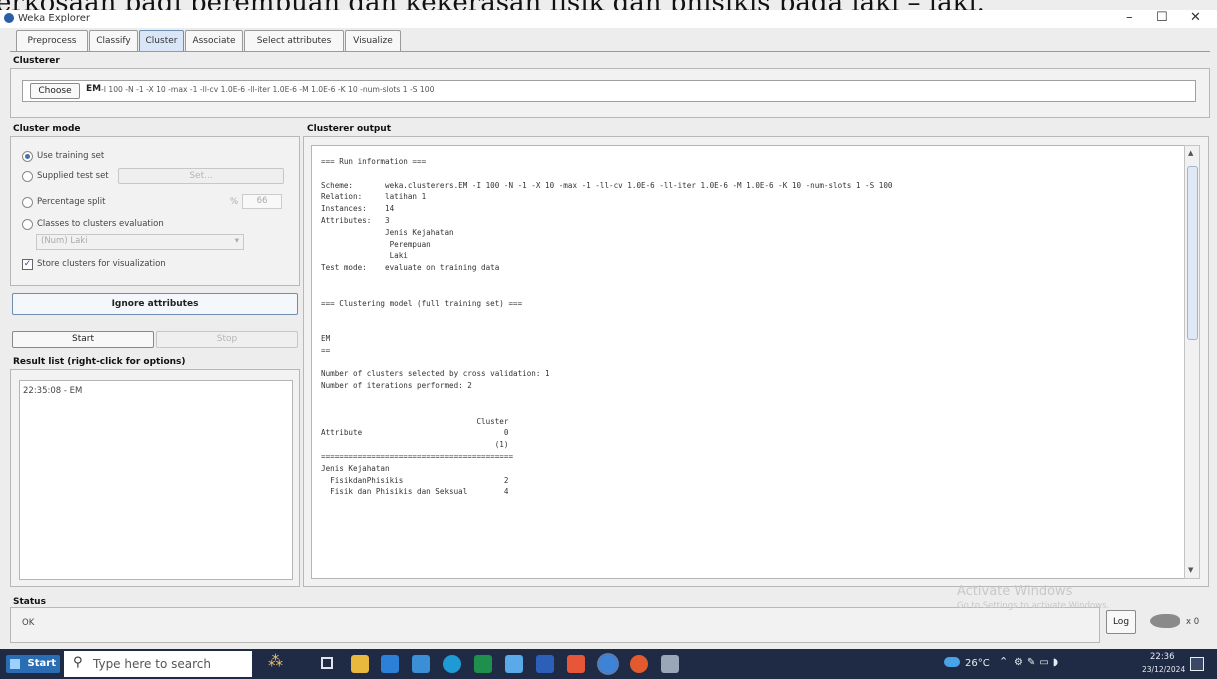 The height and width of the screenshot is (679, 1217). Describe the element at coordinates (161, 41) in the screenshot. I see `tab-cluster: Cluster` at that location.